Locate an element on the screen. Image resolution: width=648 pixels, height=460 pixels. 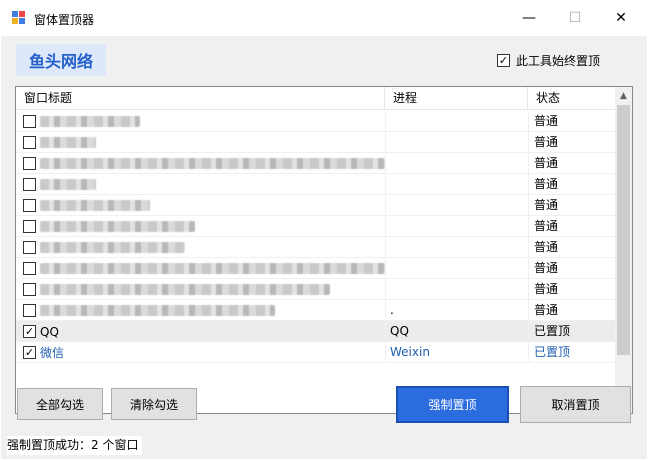
table-row: ✓ QQ QQ 已置顶 is located at coordinates (315, 331).